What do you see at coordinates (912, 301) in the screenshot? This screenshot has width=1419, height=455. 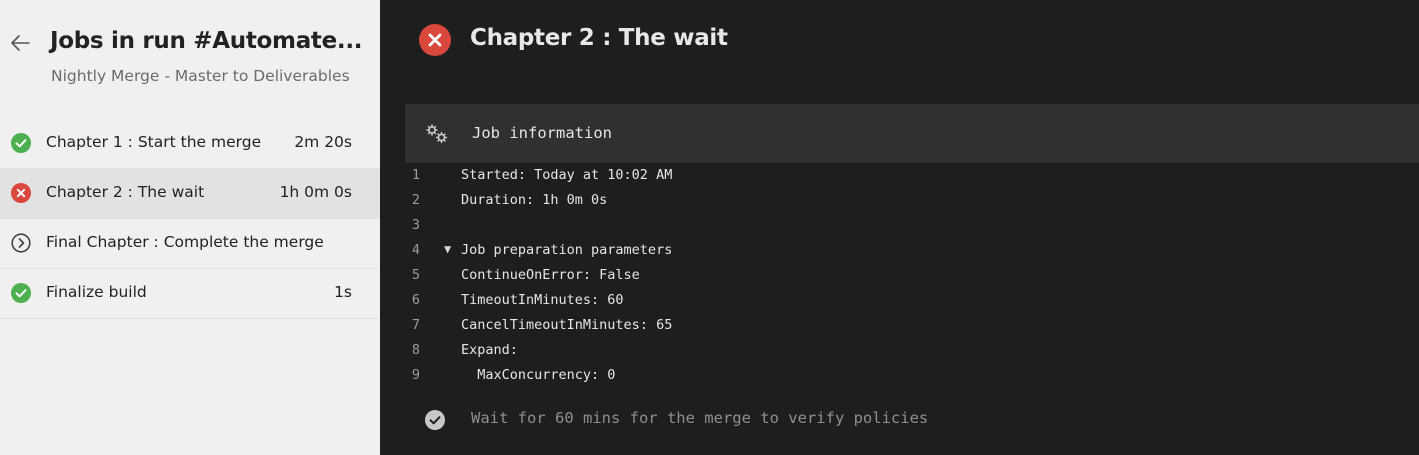 I see `log-line: 6 TimeoutInMinutes: 60` at bounding box center [912, 301].